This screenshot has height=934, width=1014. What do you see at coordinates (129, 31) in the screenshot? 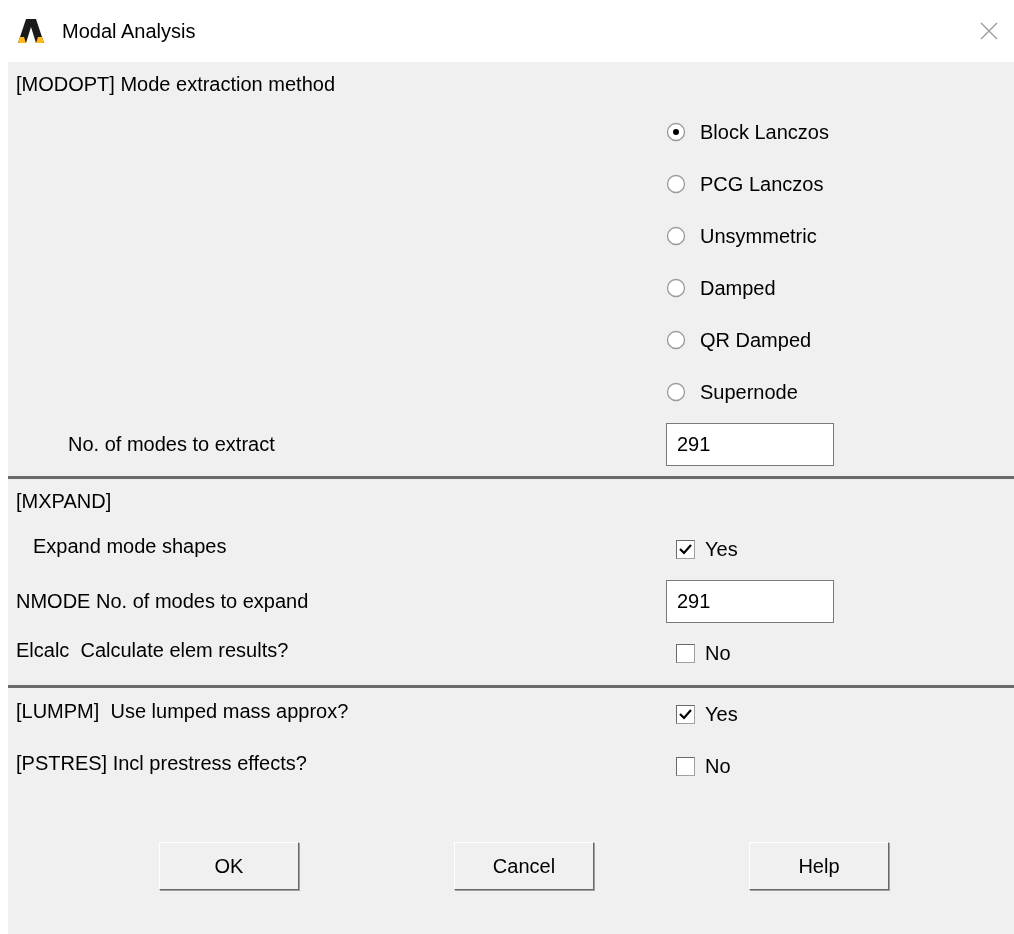
I see `window-title: Modal Analysis` at bounding box center [129, 31].